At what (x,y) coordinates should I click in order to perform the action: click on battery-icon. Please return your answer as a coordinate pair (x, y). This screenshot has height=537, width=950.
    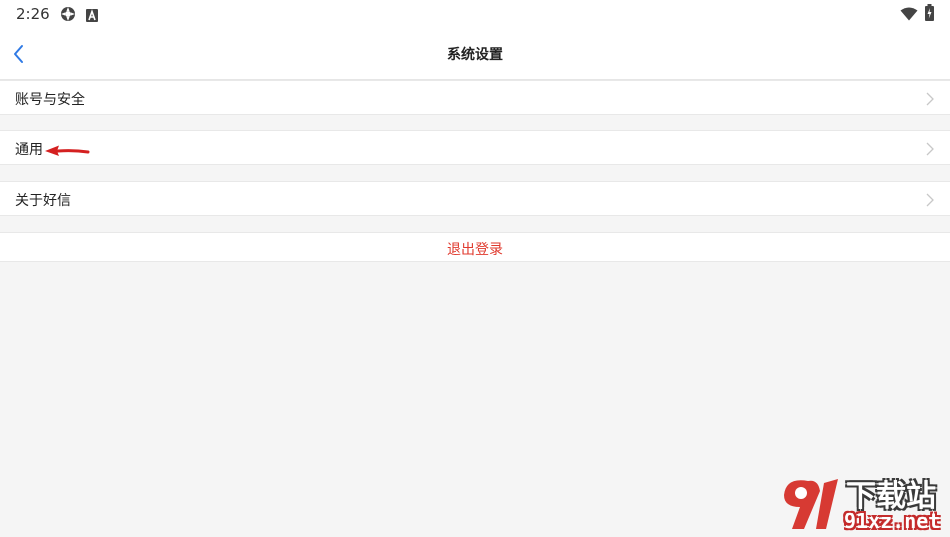
    Looking at the image, I should click on (929, 14).